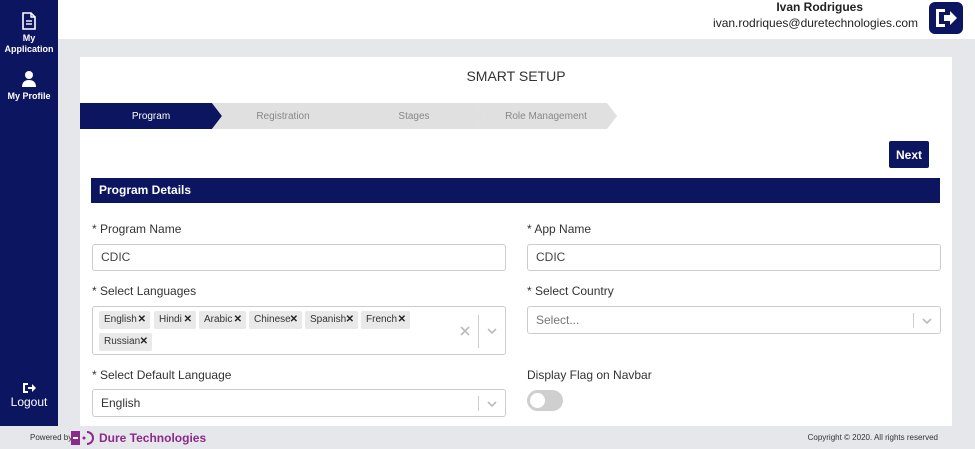  Describe the element at coordinates (29, 38) in the screenshot. I see `sidebar-item-label: My` at that location.